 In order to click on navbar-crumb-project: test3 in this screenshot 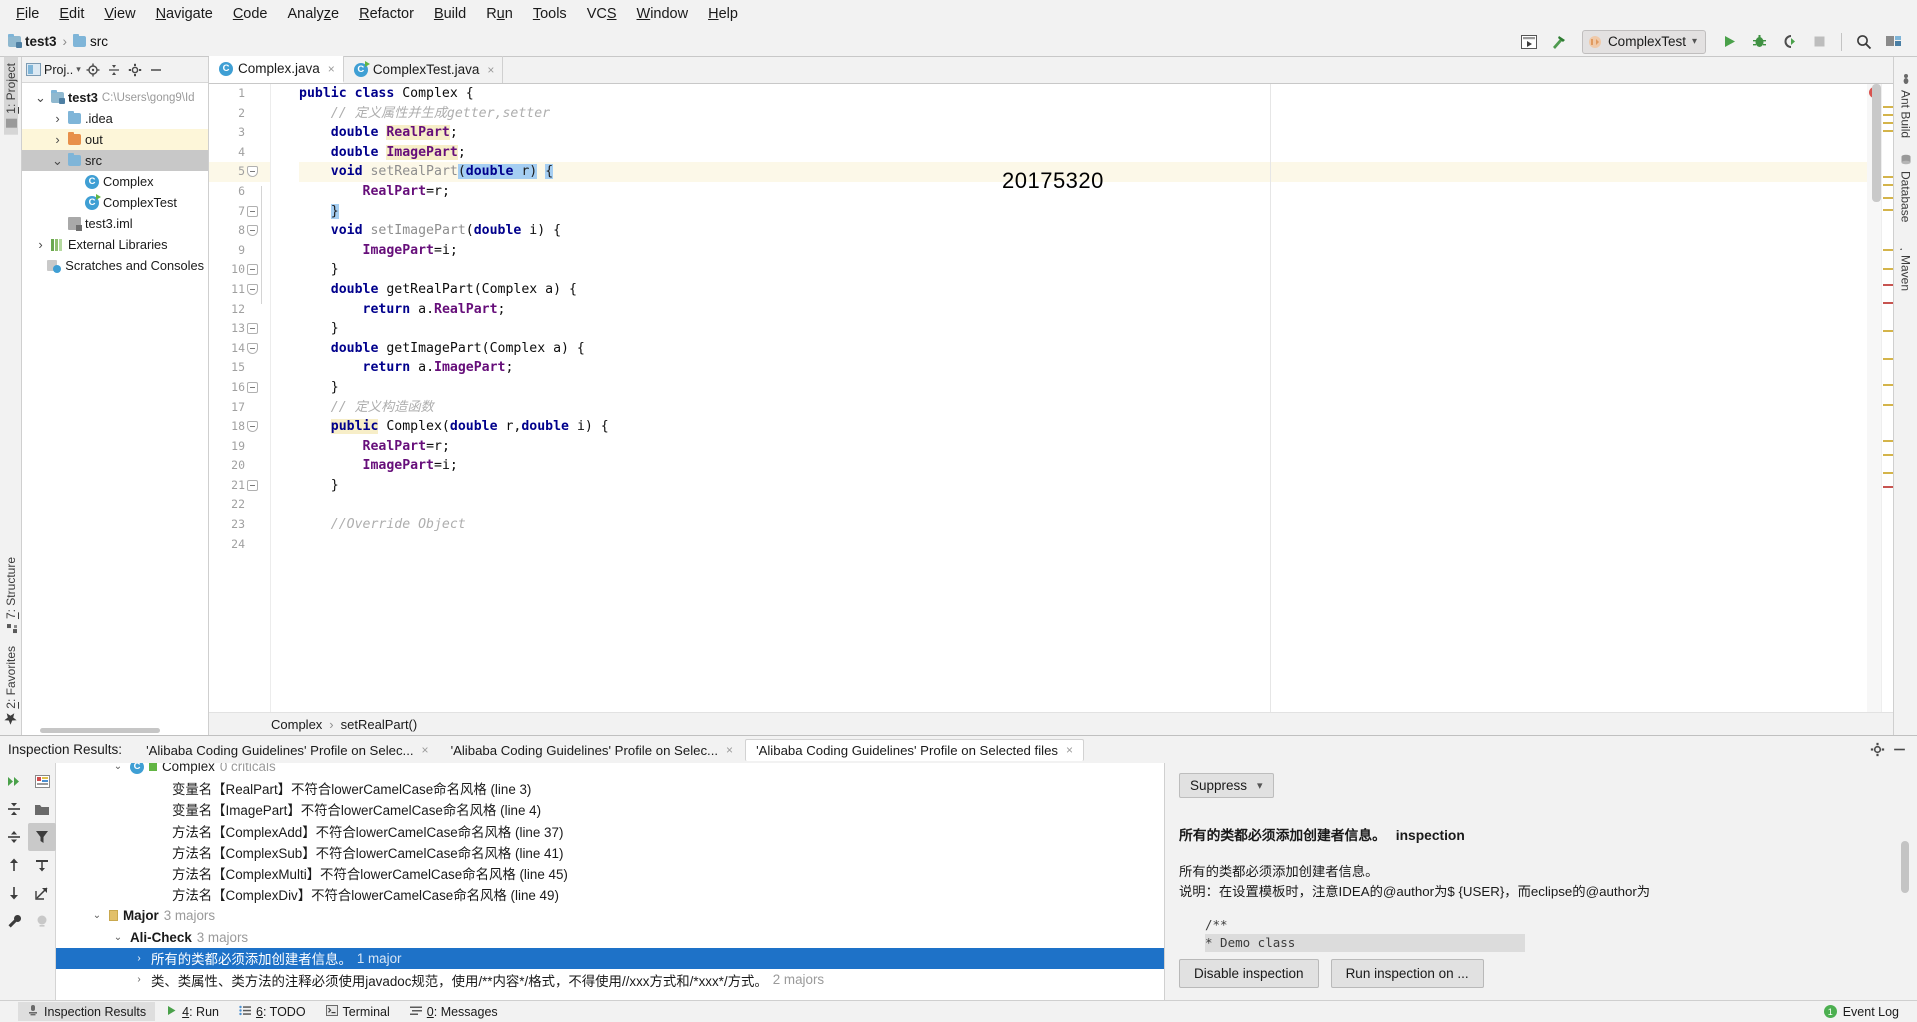, I will do `click(41, 41)`.